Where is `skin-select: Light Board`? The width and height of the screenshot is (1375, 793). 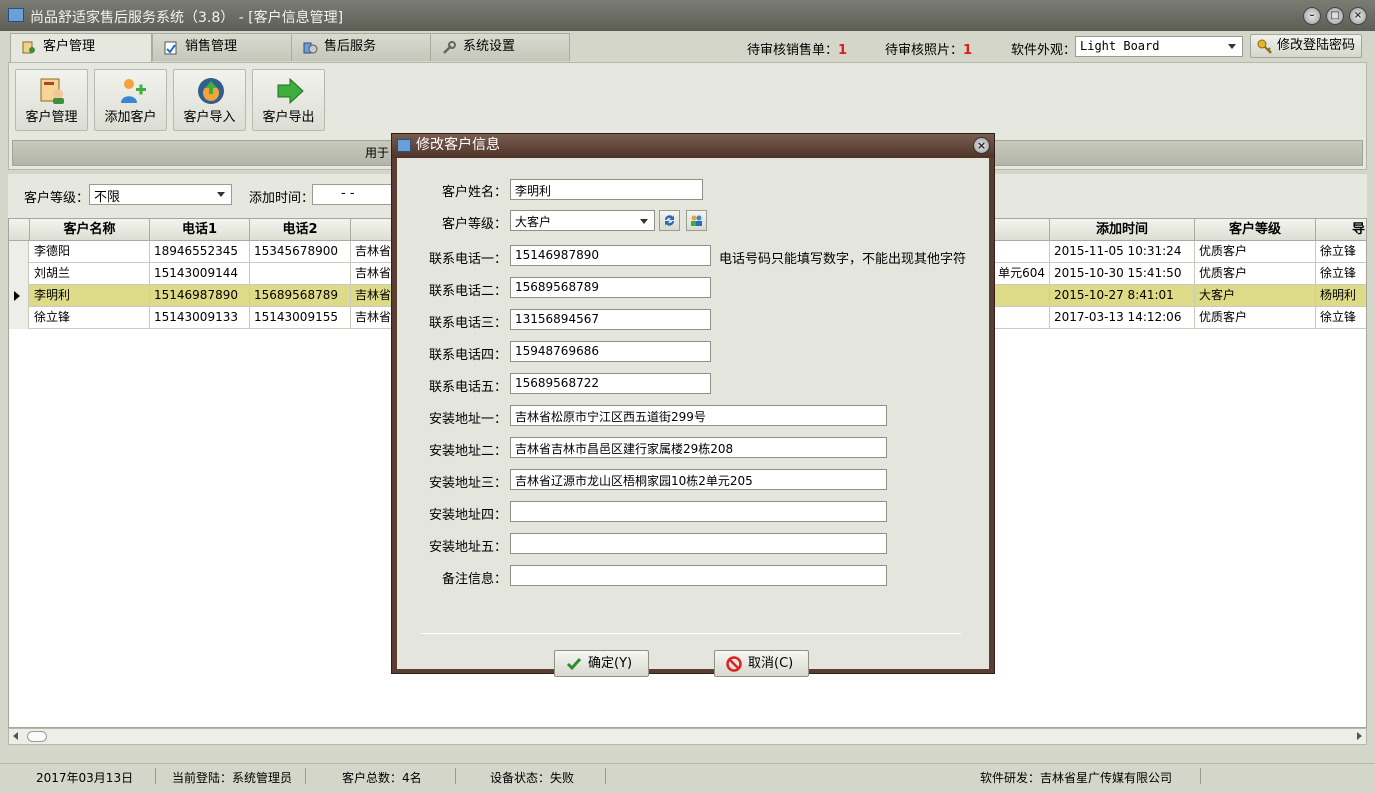
skin-select: Light Board is located at coordinates (1159, 46).